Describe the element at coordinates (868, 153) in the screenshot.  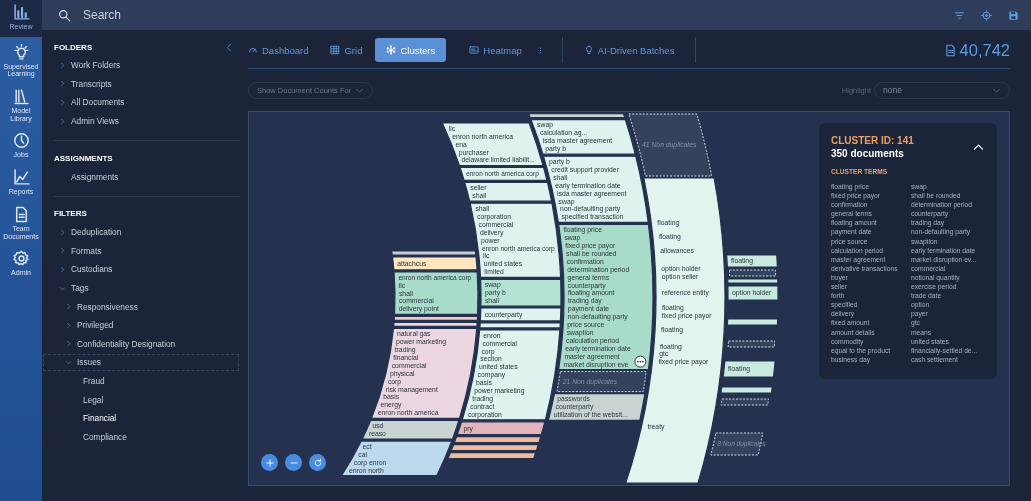
I see `document-total: 350 documents` at that location.